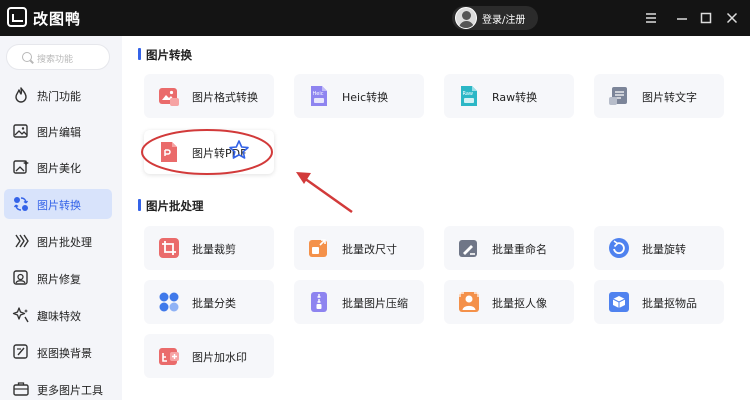 This screenshot has height=400, width=750. I want to click on card-batch-object-cutout: 批量抠物品, so click(659, 302).